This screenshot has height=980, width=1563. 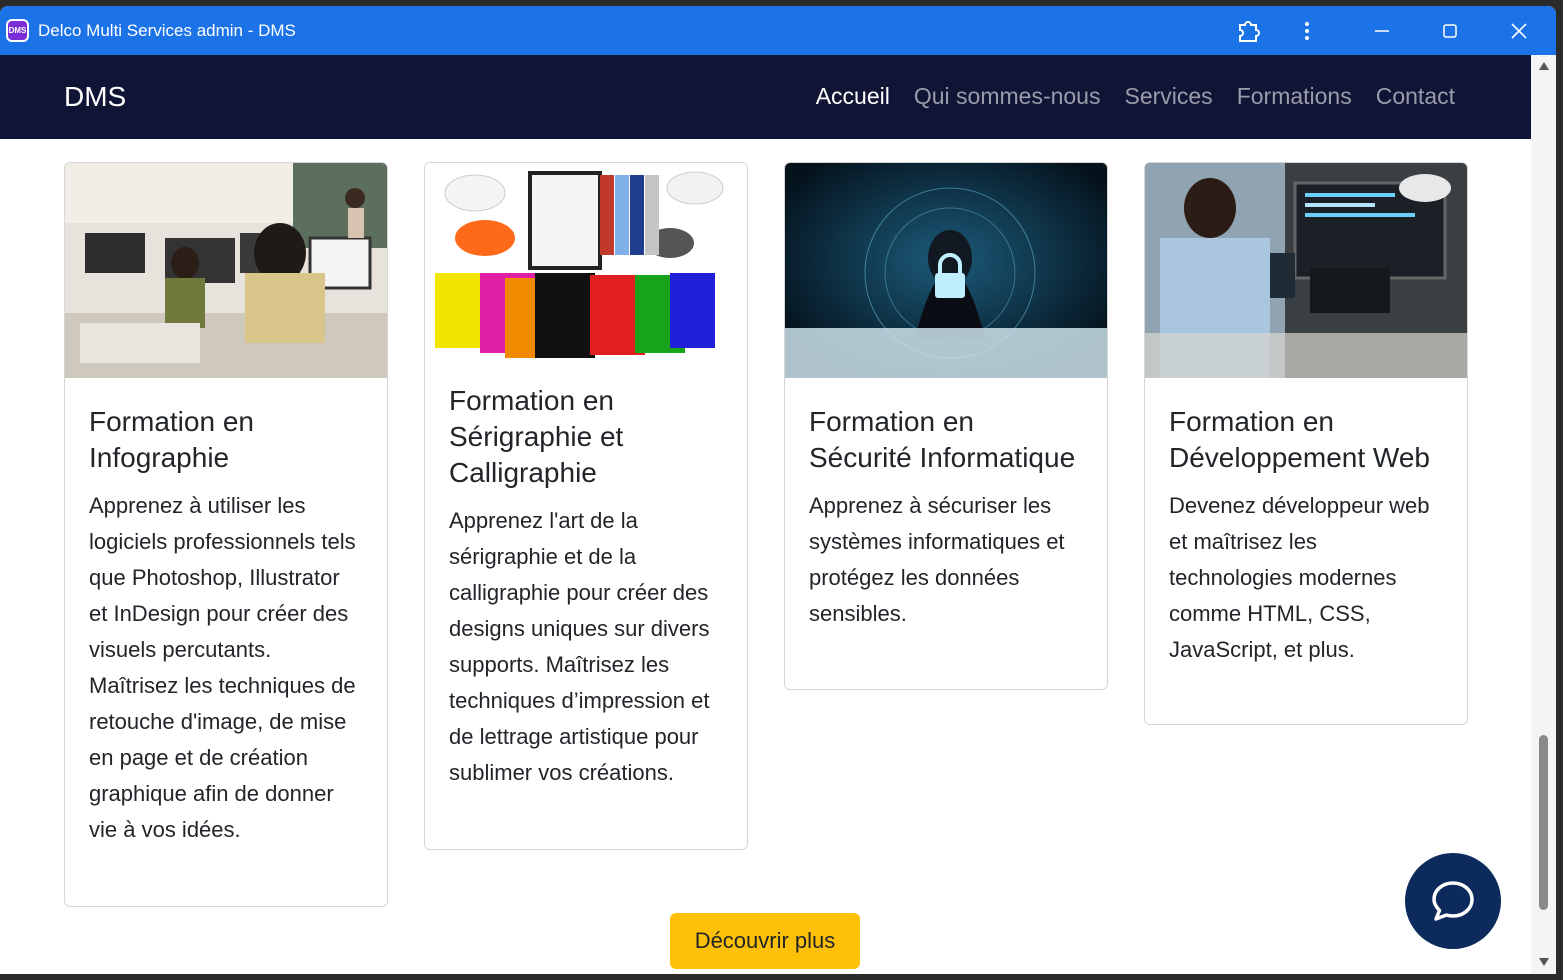 What do you see at coordinates (171, 439) in the screenshot?
I see `card-title: Formation en Infographie` at bounding box center [171, 439].